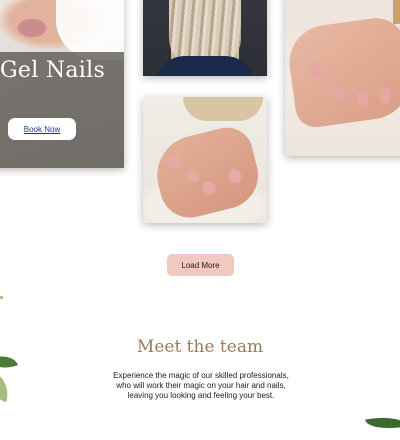 The image size is (400, 440). What do you see at coordinates (1, 297) in the screenshot?
I see `leaf-dot-decoration` at bounding box center [1, 297].